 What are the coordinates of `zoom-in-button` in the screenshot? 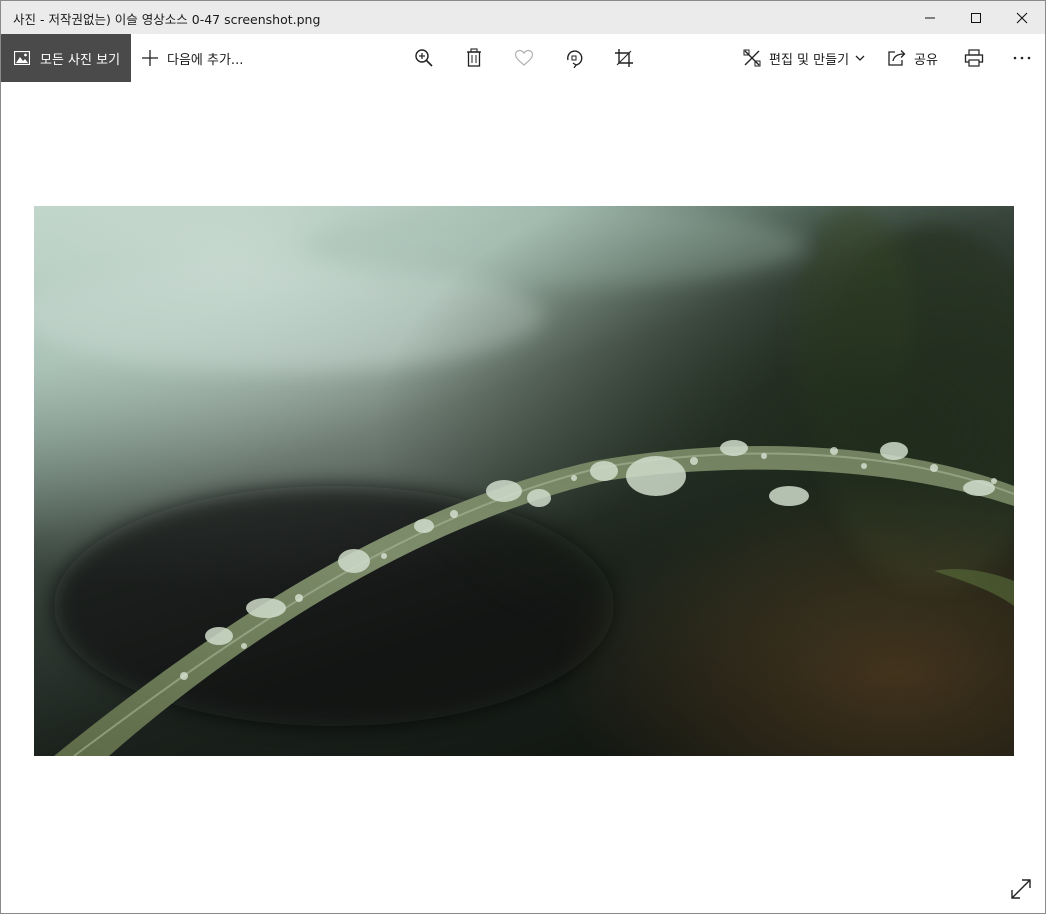 It's located at (424, 58).